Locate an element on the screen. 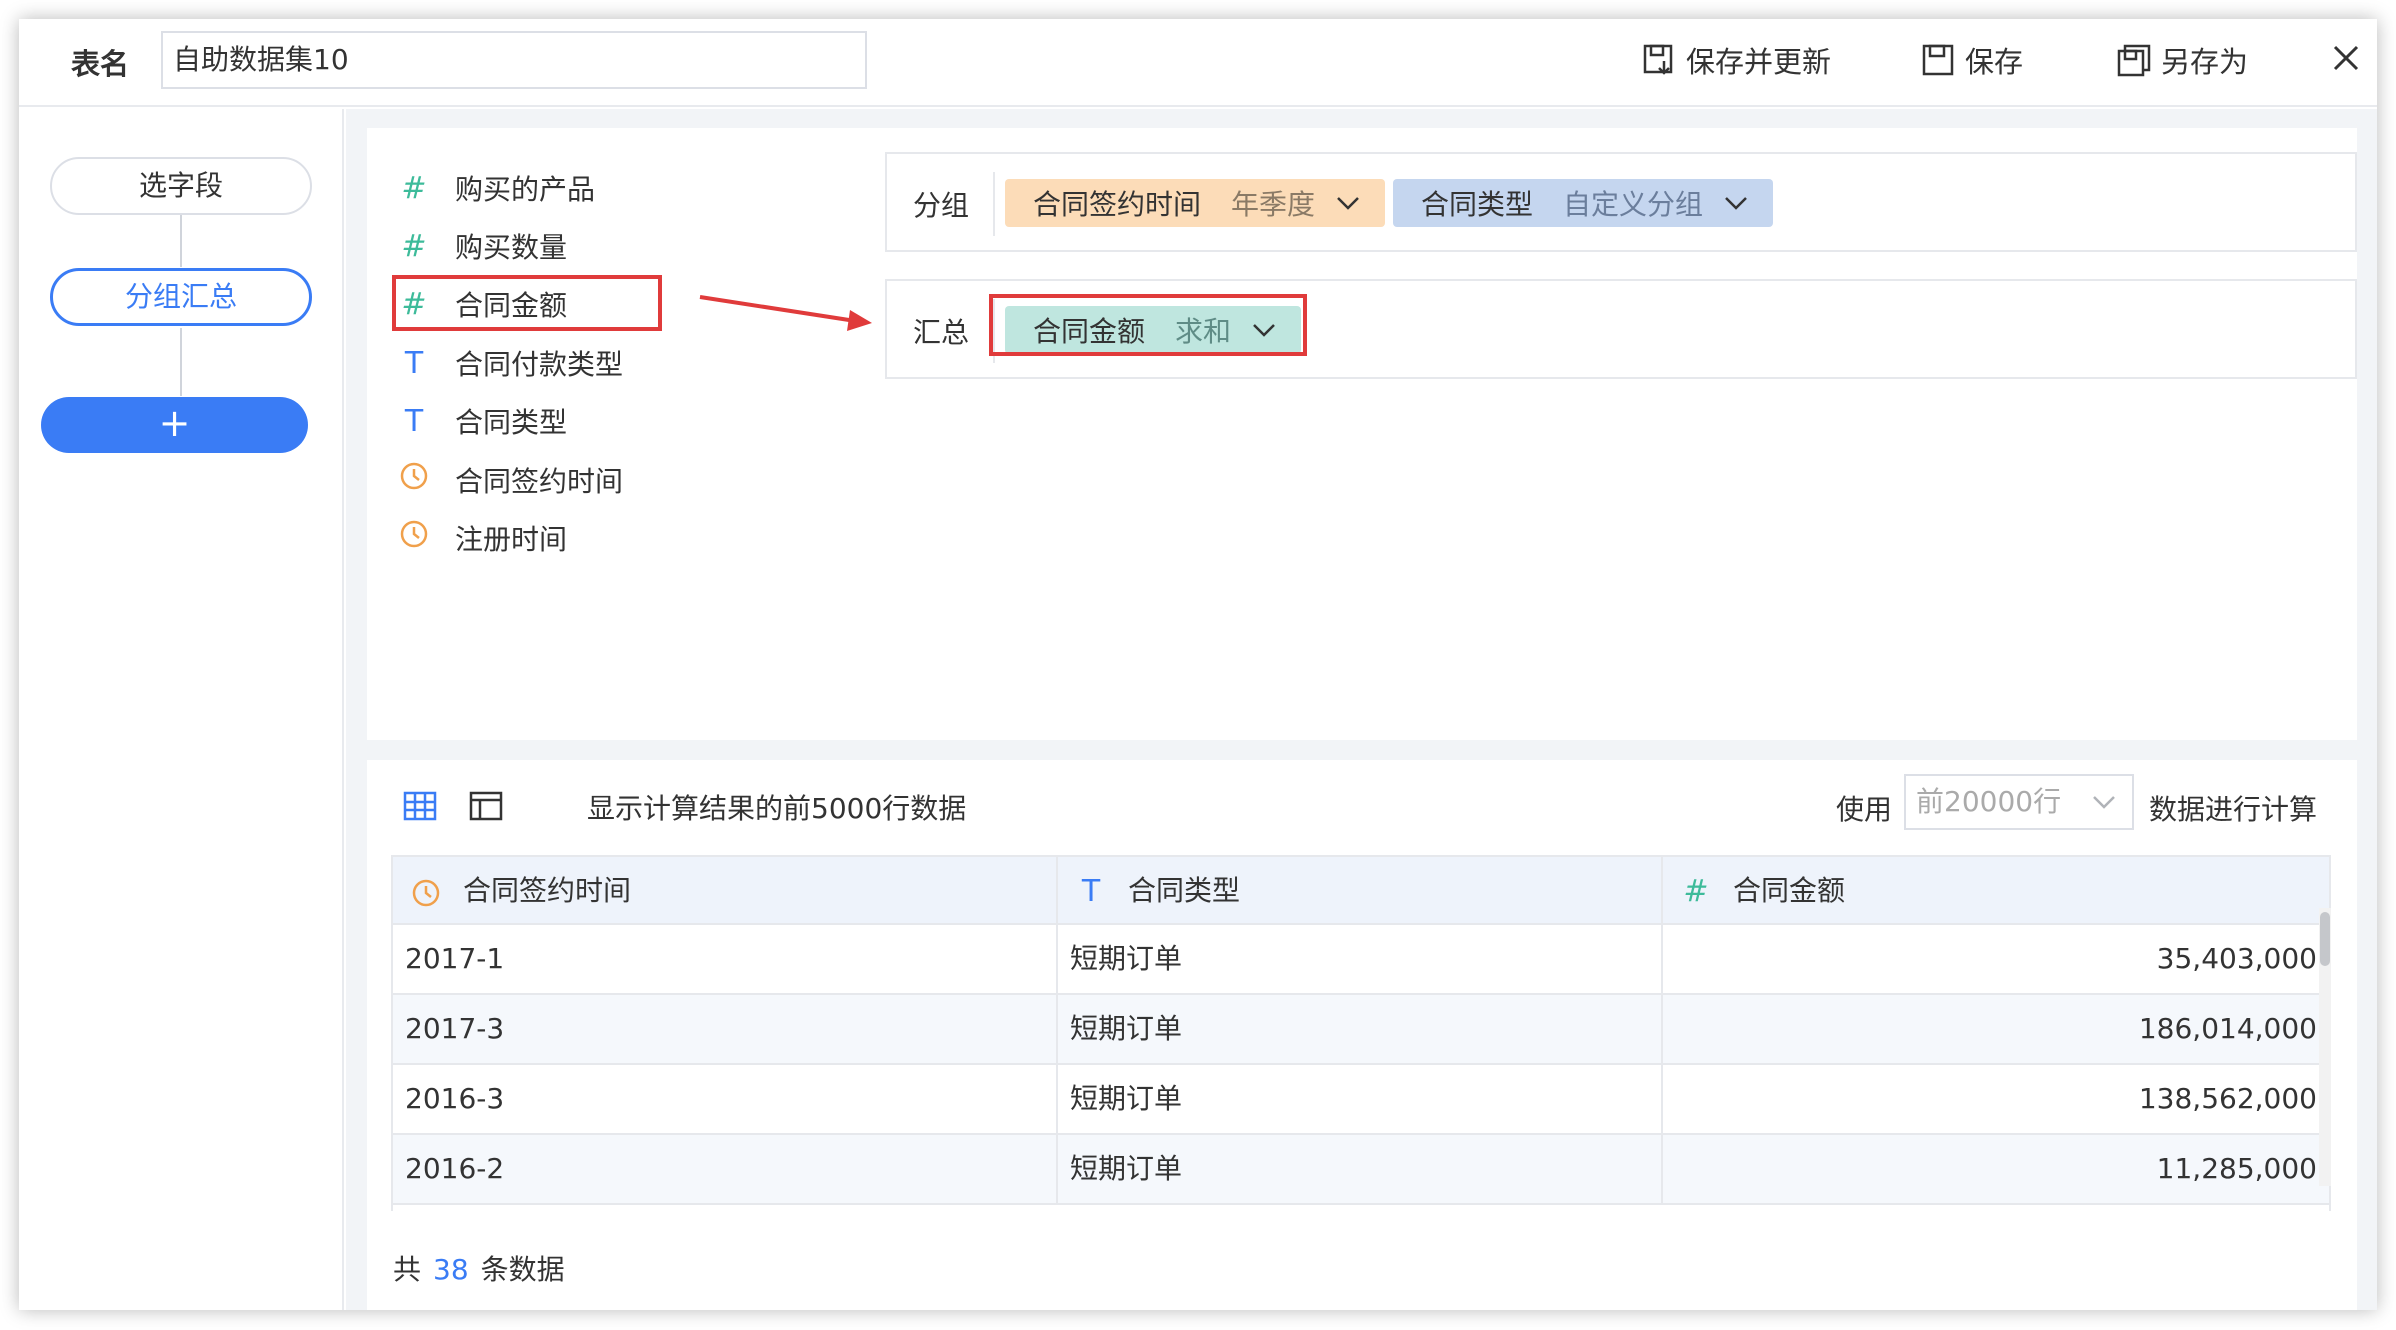 The height and width of the screenshot is (1330, 2396). save-as-button: 另存为 is located at coordinates (2182, 60).